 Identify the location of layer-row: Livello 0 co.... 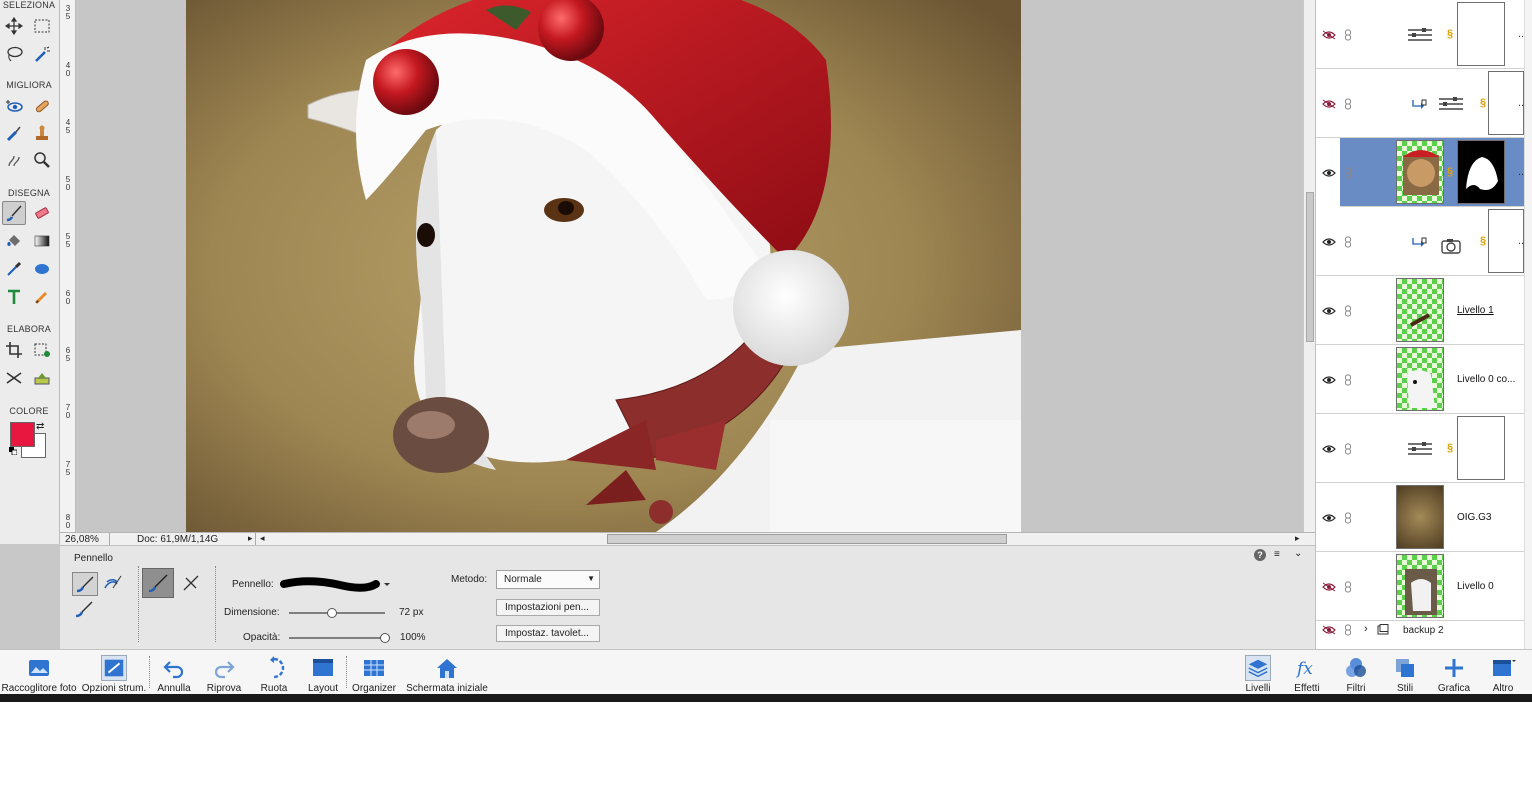
(1420, 379).